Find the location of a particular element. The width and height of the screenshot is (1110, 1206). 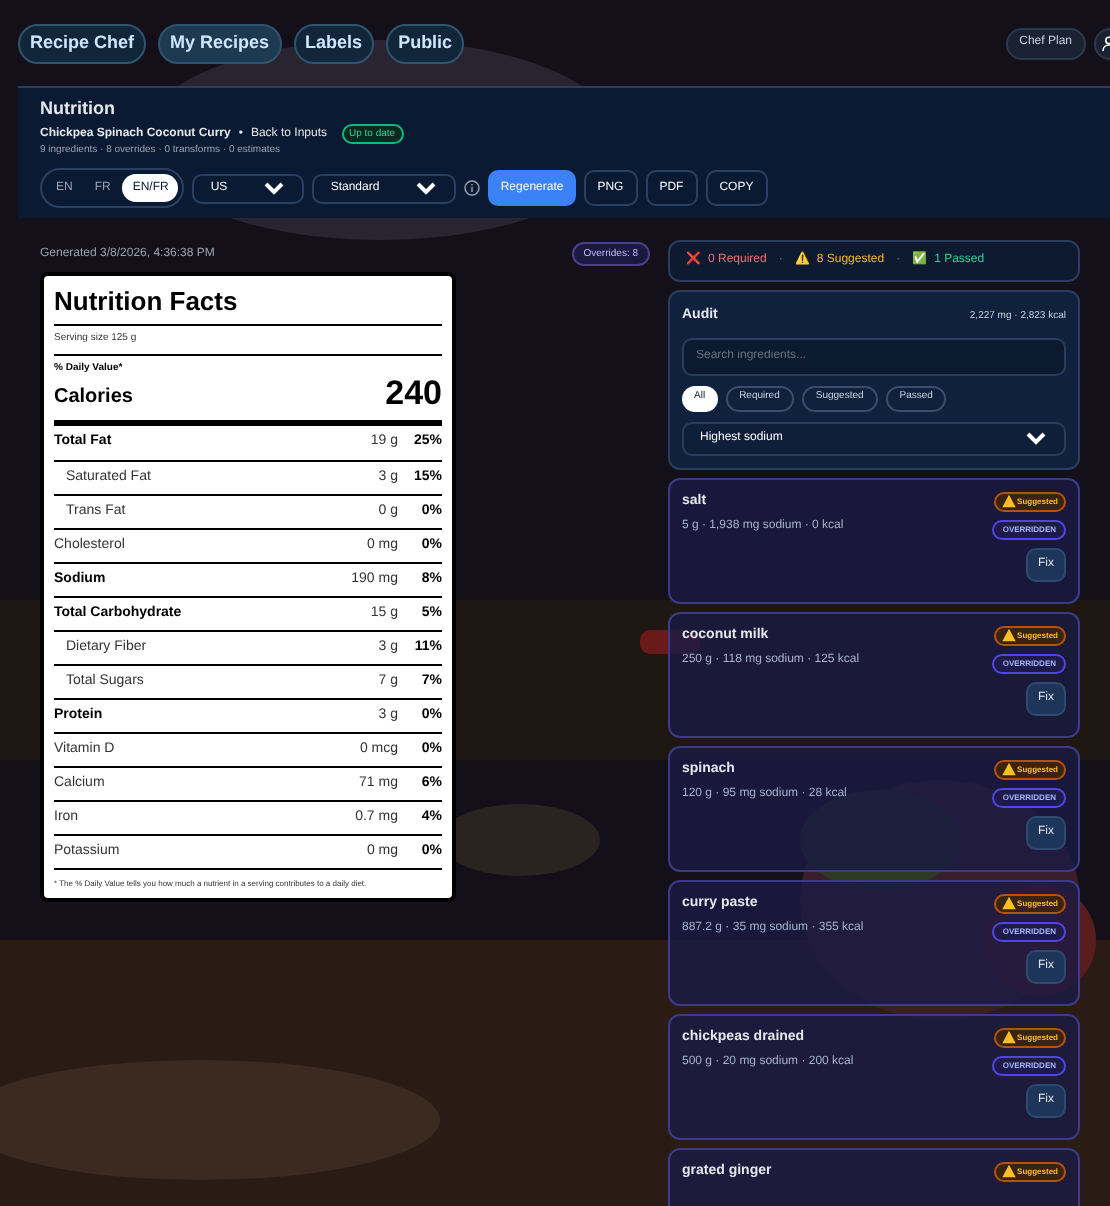

calories-value: 240 is located at coordinates (413, 394).